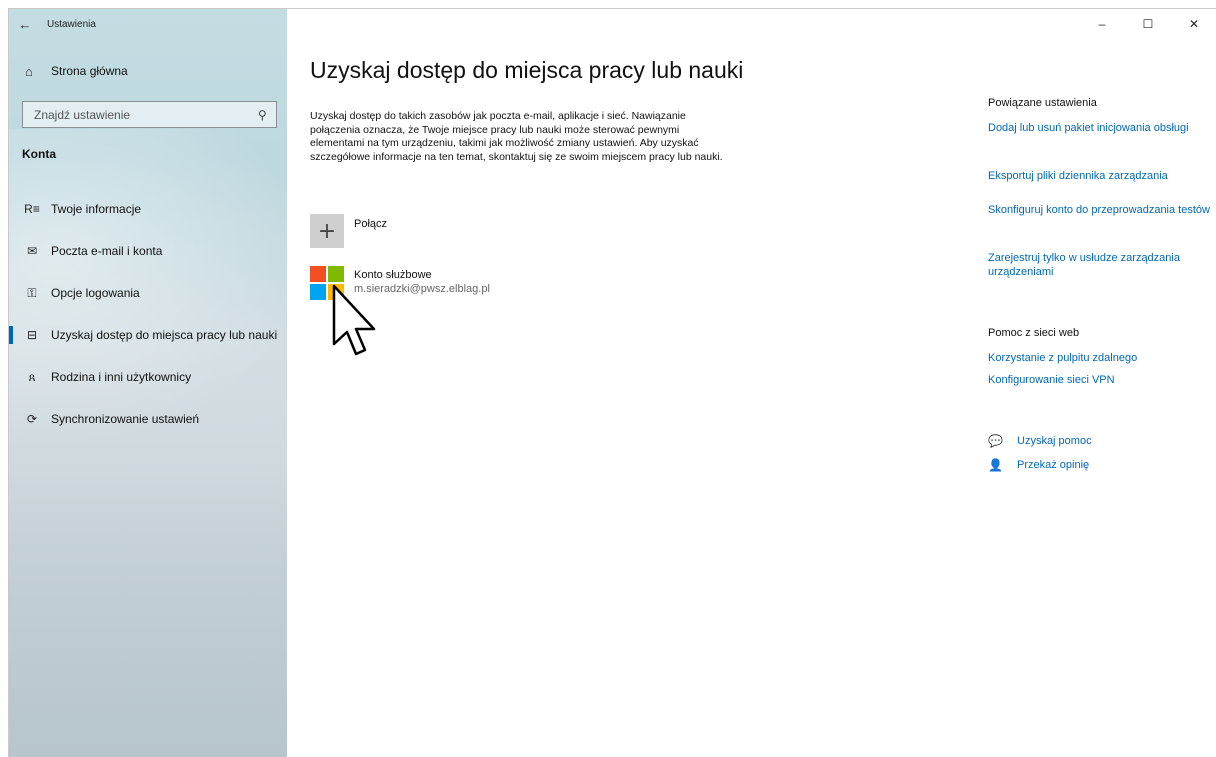  I want to click on link-remote-desktop: Korzystanie z pulpitu zdalnego, so click(1102, 362).